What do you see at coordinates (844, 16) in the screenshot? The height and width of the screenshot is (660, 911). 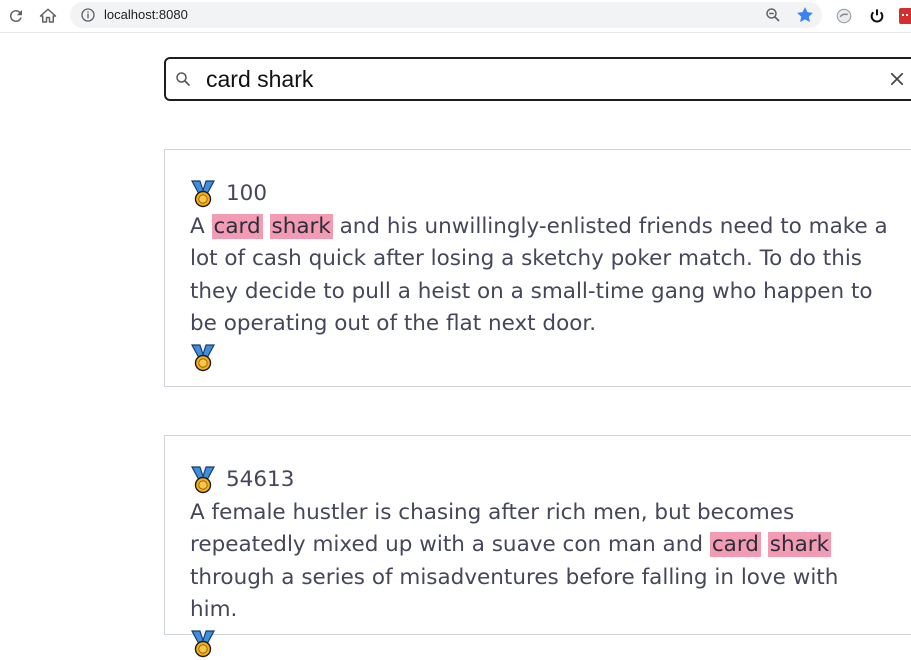 I see `extension-icon` at bounding box center [844, 16].